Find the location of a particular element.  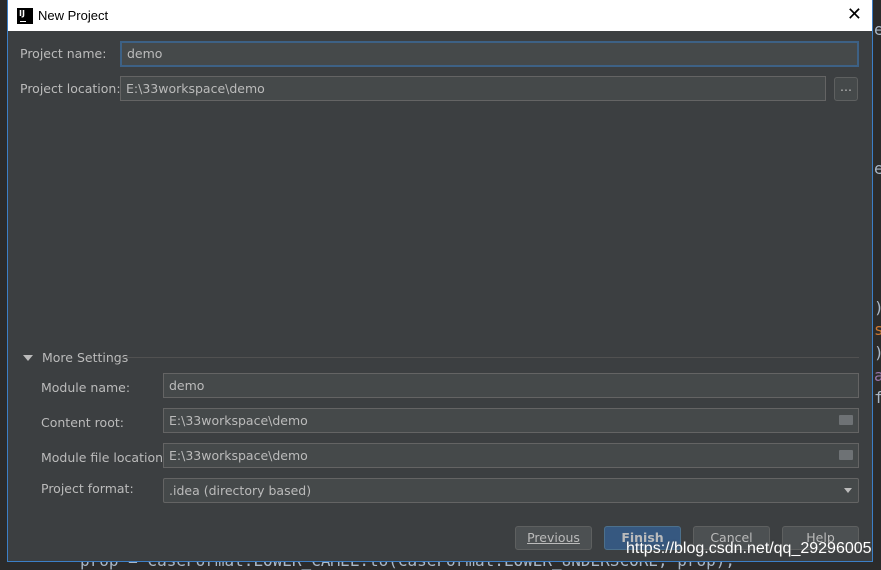

project-name-label: Project name: is located at coordinates (63, 53).